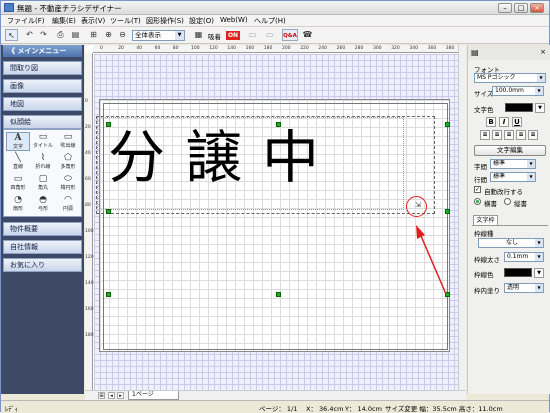 Image resolution: width=550 pixels, height=413 pixels. What do you see at coordinates (201, 21) in the screenshot?
I see `menu-settings: 設定(O)` at bounding box center [201, 21].